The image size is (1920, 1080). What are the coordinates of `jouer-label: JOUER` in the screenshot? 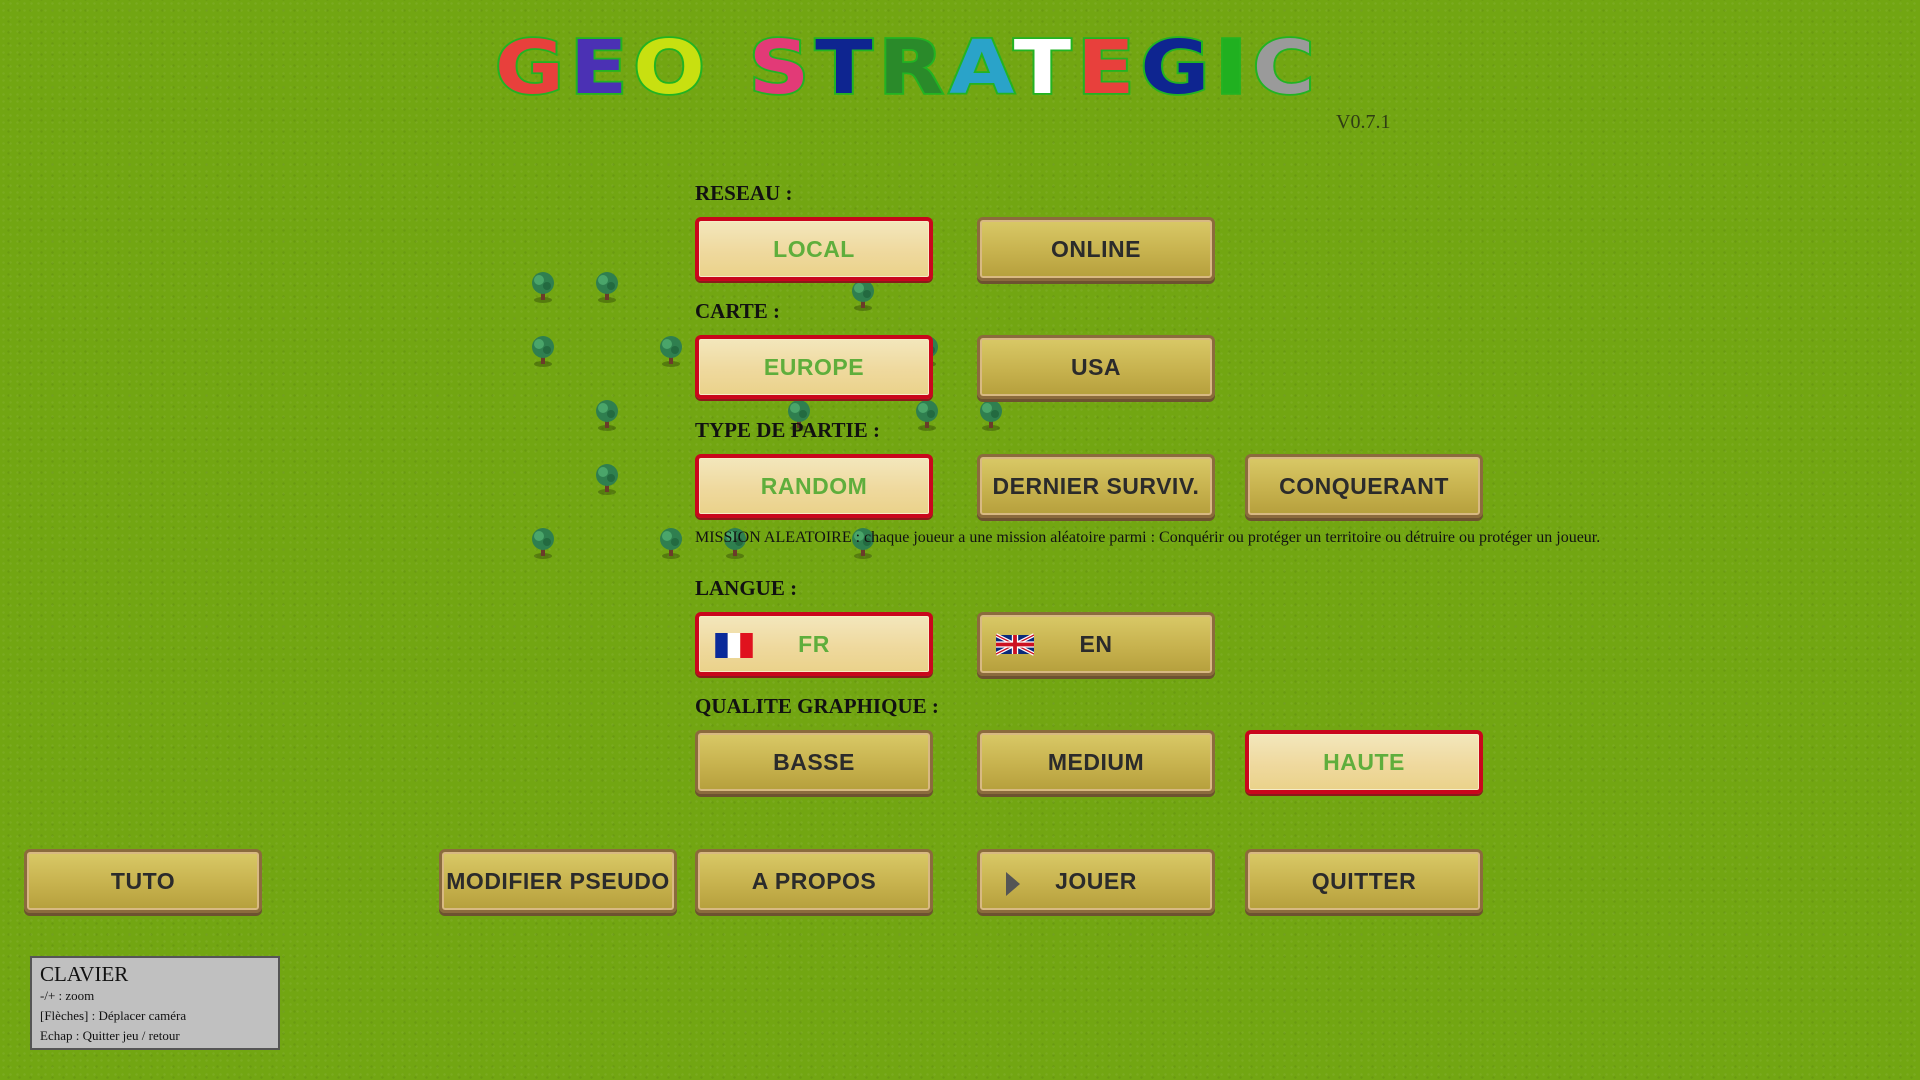 It's located at (1096, 880).